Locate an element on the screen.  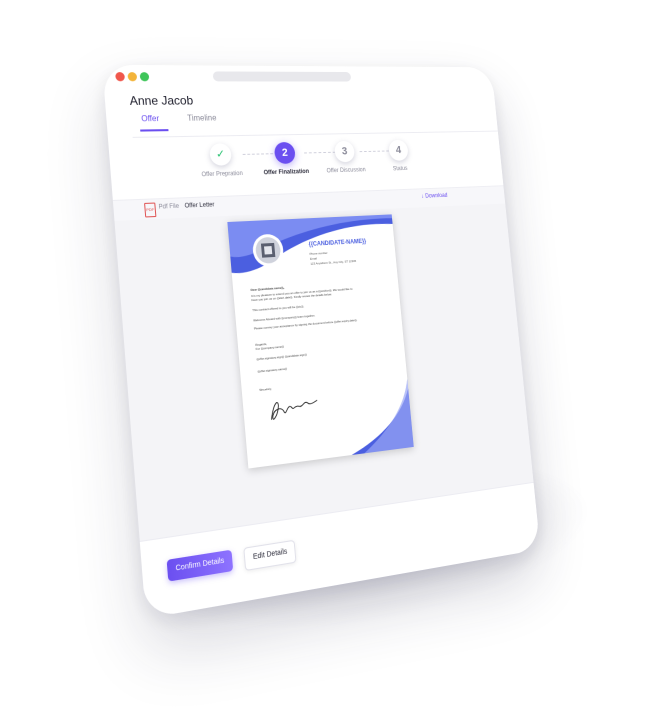
step-number: 4 is located at coordinates (398, 150).